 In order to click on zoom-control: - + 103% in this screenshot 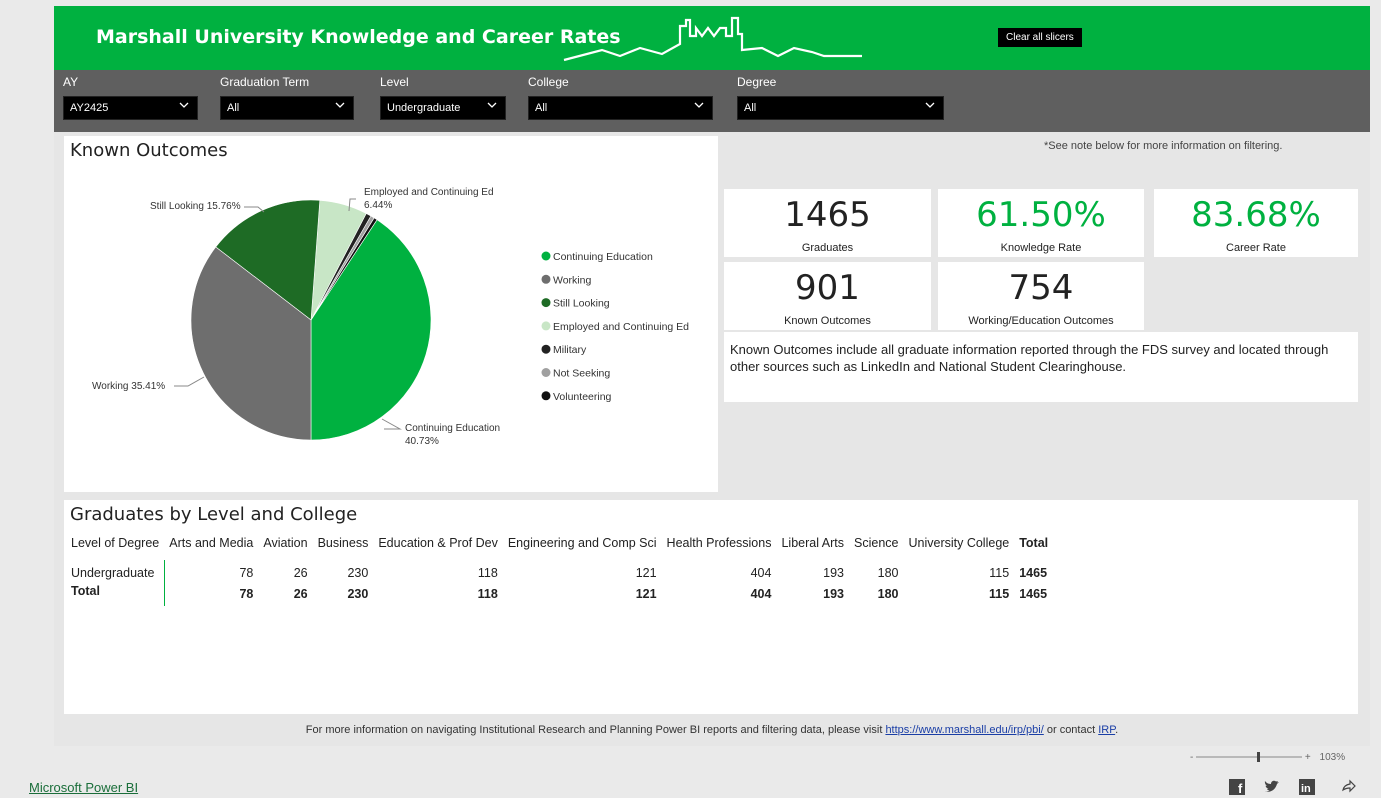, I will do `click(1267, 757)`.